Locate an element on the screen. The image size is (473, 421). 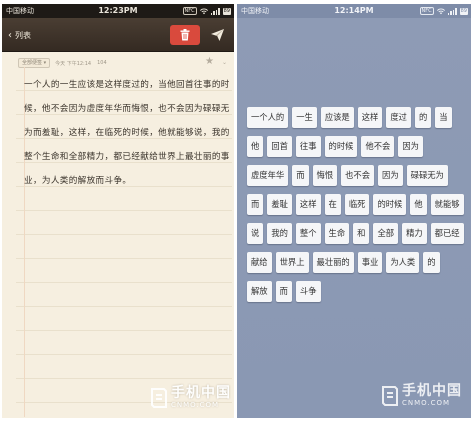
word-token: 都已经 is located at coordinates (447, 233).